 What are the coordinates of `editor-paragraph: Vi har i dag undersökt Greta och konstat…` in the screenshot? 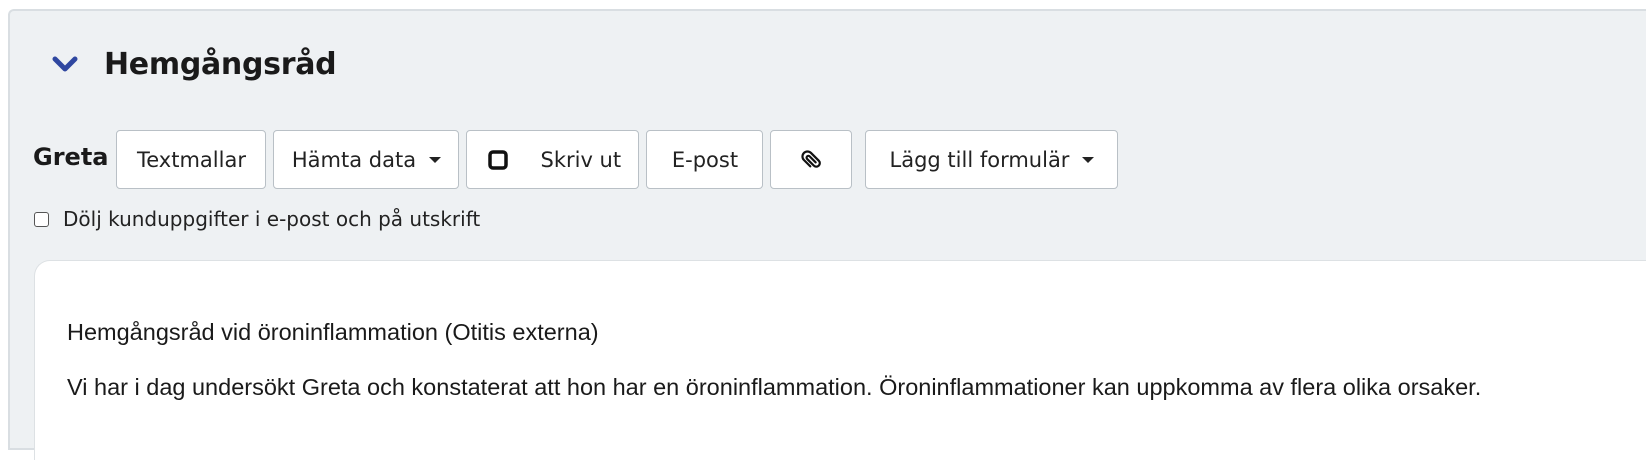 It's located at (774, 387).